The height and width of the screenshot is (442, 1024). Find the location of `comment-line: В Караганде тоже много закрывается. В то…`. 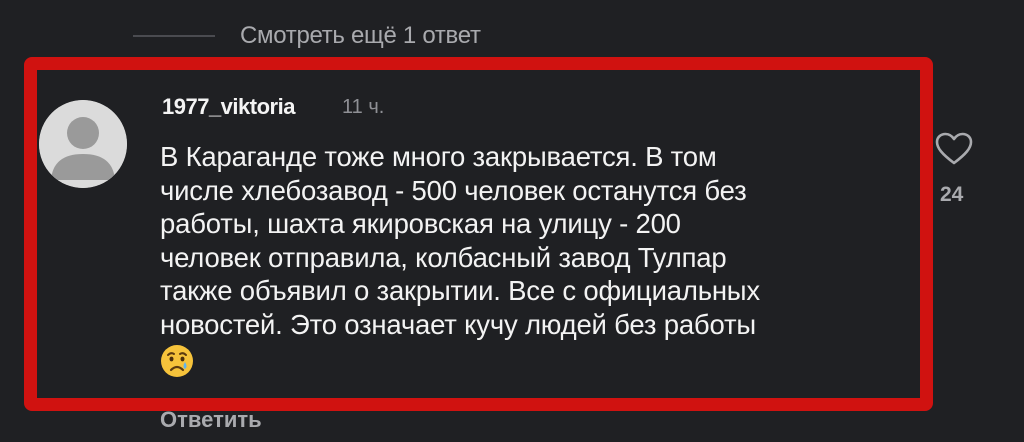

comment-line: В Караганде тоже много закрывается. В то… is located at coordinates (438, 156).